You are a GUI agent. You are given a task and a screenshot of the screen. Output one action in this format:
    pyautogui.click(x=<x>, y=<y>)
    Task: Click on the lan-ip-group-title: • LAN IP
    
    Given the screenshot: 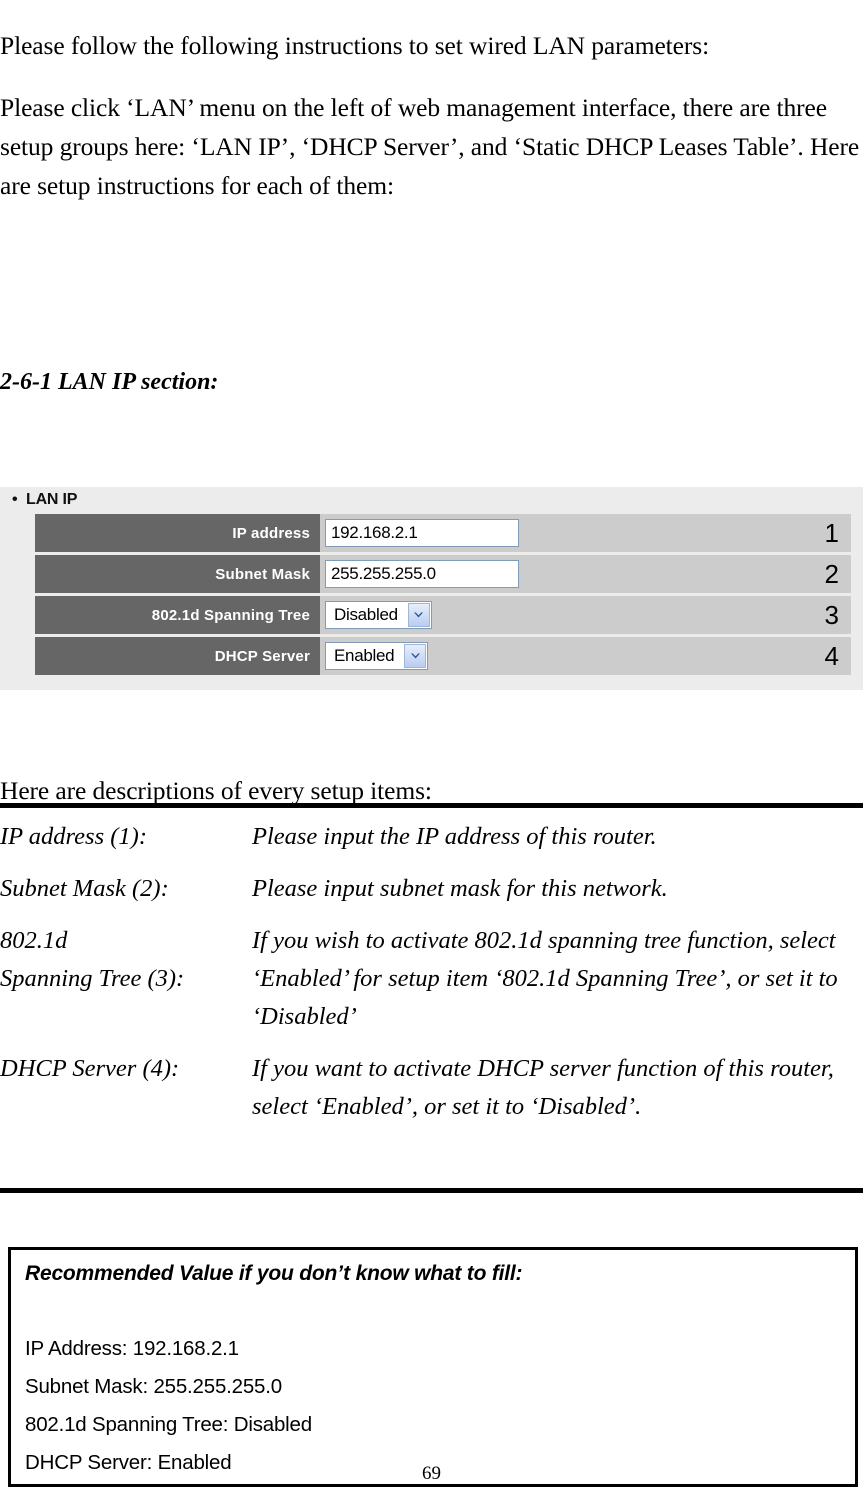 What is the action you would take?
    pyautogui.click(x=44, y=500)
    